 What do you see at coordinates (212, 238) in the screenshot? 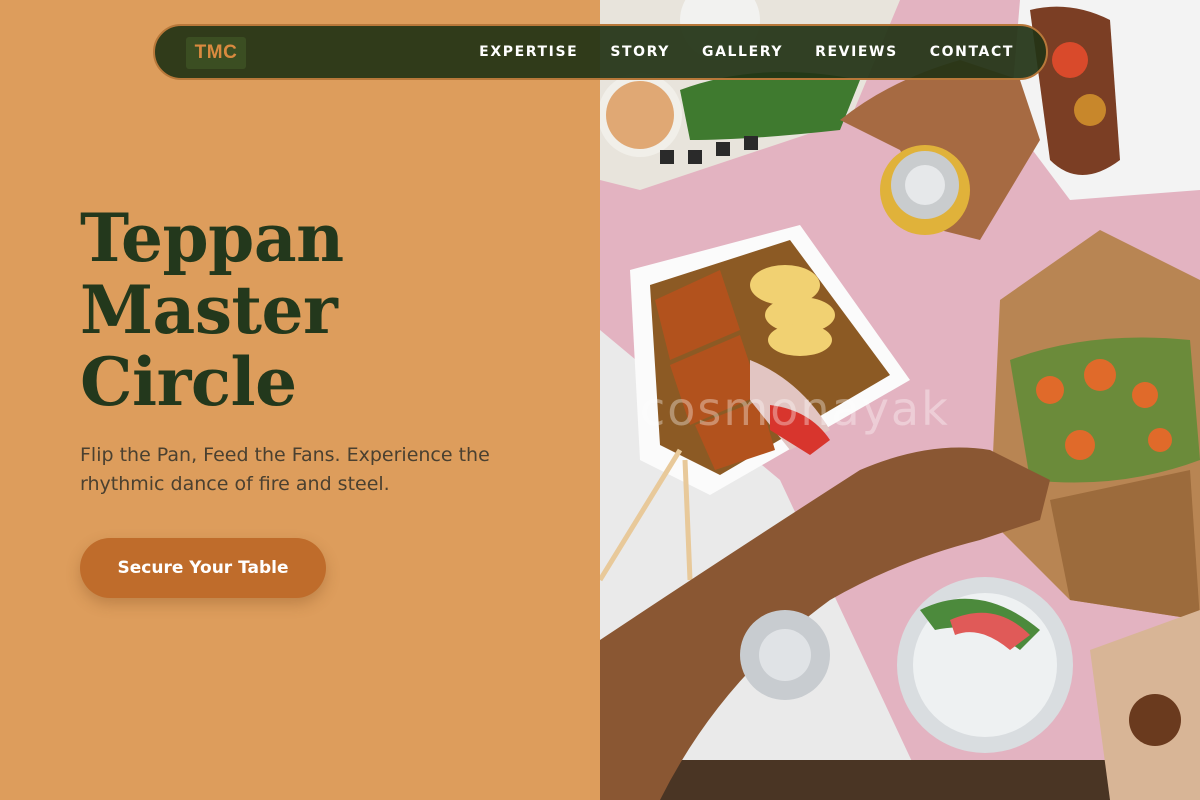
I see `hero-title-line-1: Teppan` at bounding box center [212, 238].